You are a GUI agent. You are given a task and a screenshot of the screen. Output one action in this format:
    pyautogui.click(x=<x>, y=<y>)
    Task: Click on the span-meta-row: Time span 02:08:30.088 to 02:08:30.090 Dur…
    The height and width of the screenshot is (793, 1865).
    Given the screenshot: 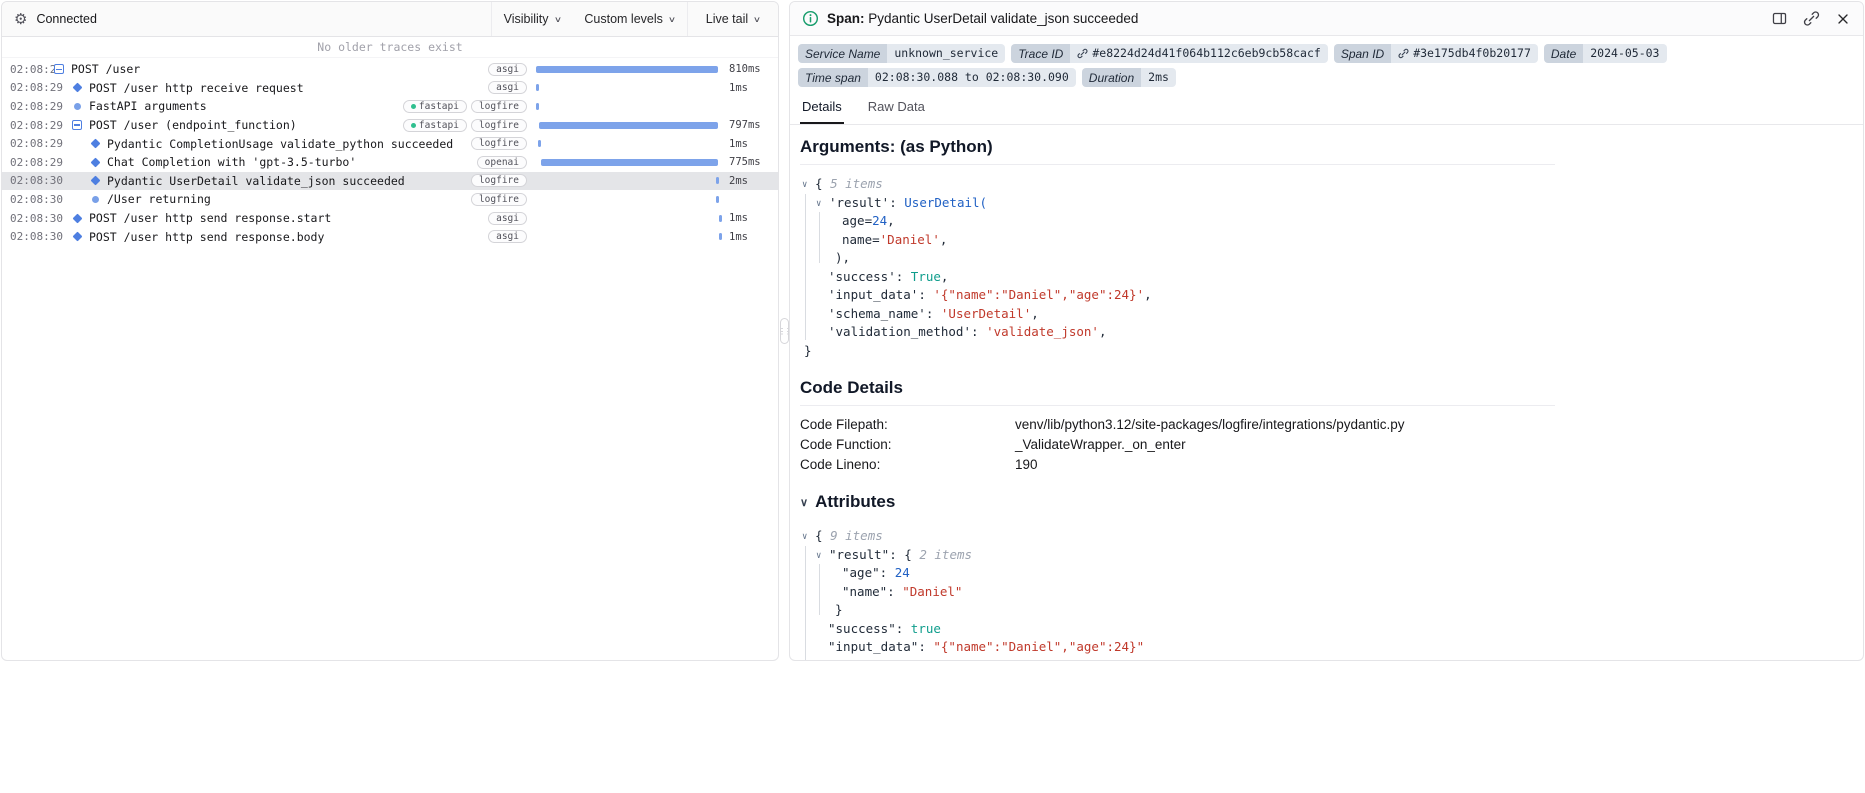 What is the action you would take?
    pyautogui.click(x=1326, y=75)
    